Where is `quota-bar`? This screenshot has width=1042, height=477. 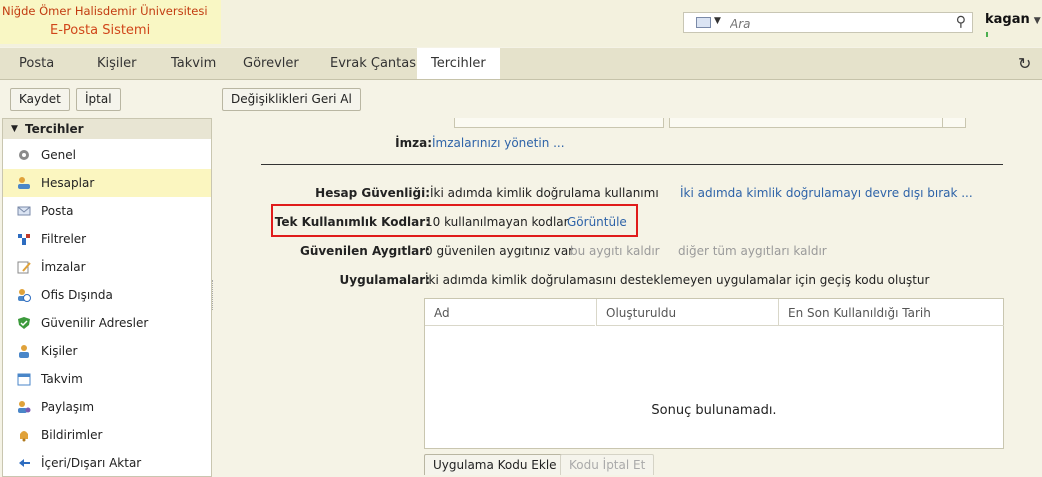
quota-bar is located at coordinates (987, 34).